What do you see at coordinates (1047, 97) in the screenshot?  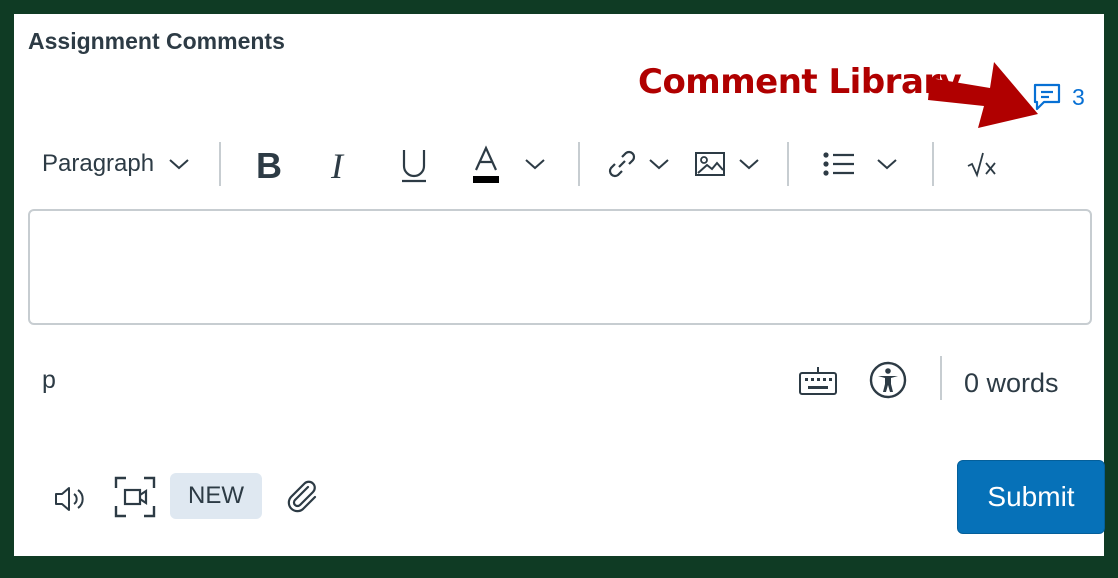 I see `comment-icon` at bounding box center [1047, 97].